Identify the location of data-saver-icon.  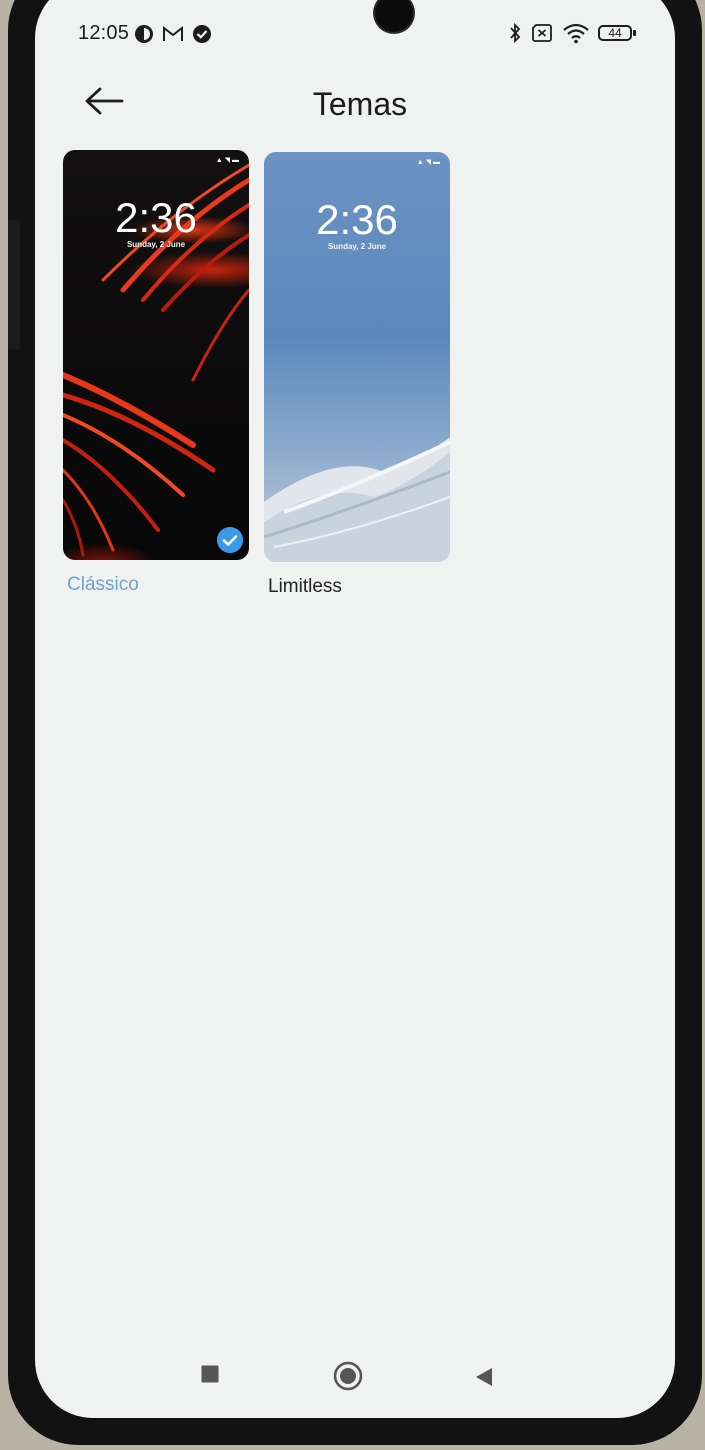
(144, 34).